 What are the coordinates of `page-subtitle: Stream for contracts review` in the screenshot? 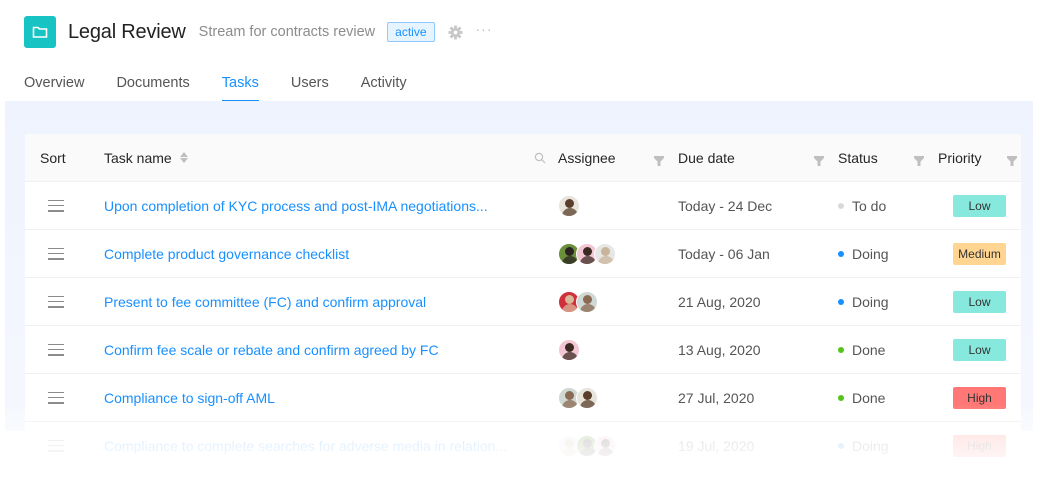 It's located at (287, 32).